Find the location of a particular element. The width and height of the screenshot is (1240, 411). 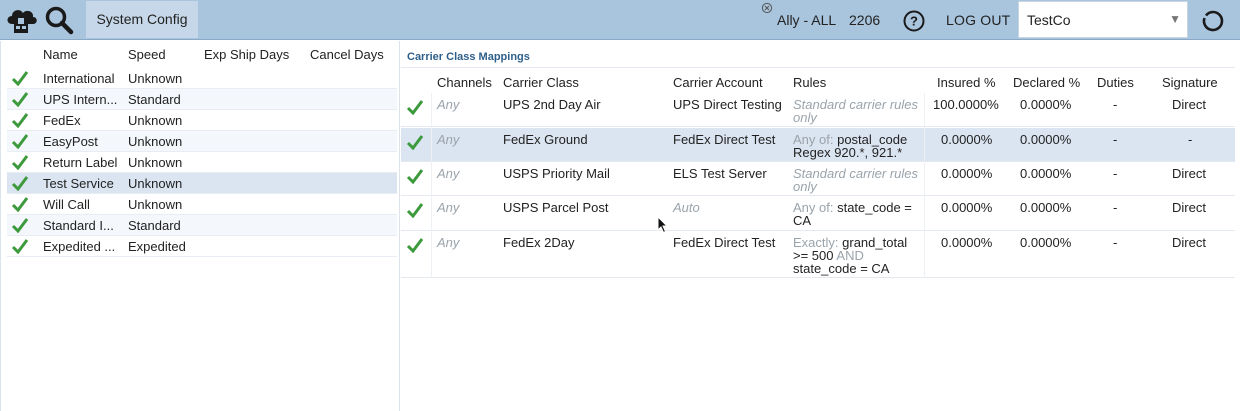

service-speed: Expedited is located at coordinates (157, 246).